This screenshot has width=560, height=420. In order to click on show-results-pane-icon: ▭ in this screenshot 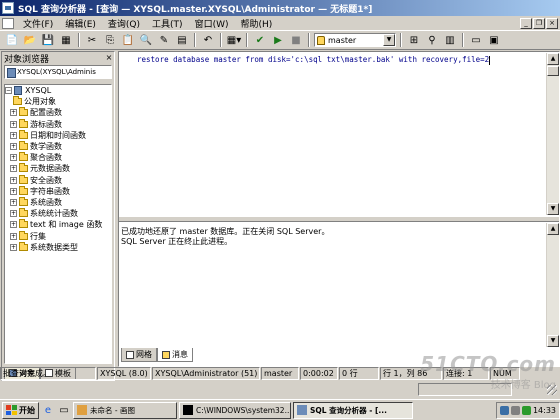, I will do `click(476, 40)`.